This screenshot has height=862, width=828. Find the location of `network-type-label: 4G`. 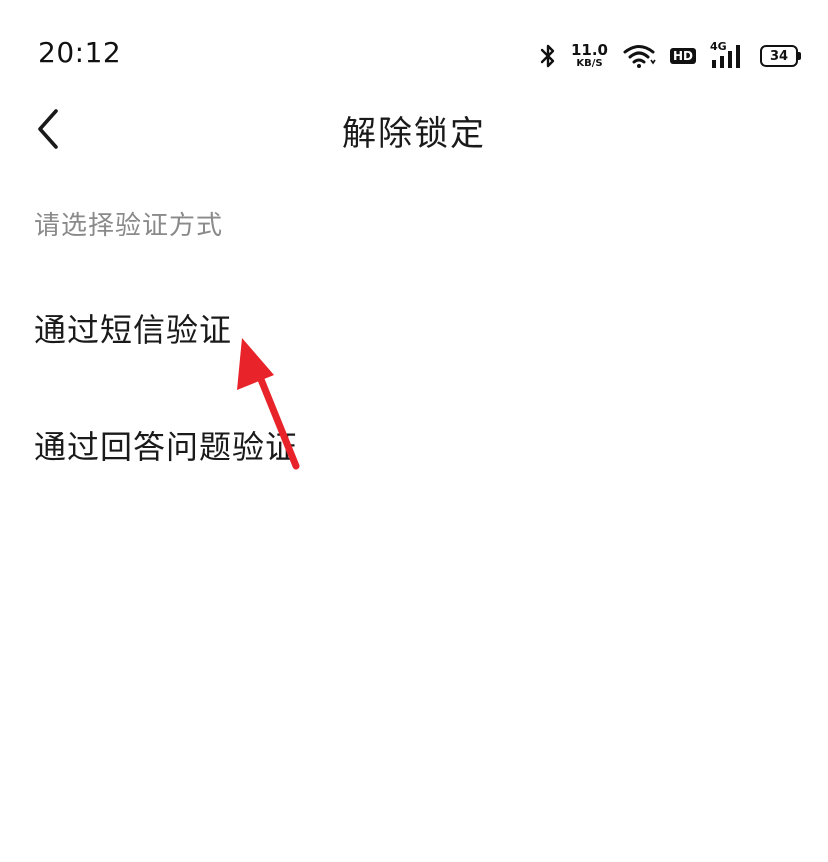

network-type-label: 4G is located at coordinates (718, 46).